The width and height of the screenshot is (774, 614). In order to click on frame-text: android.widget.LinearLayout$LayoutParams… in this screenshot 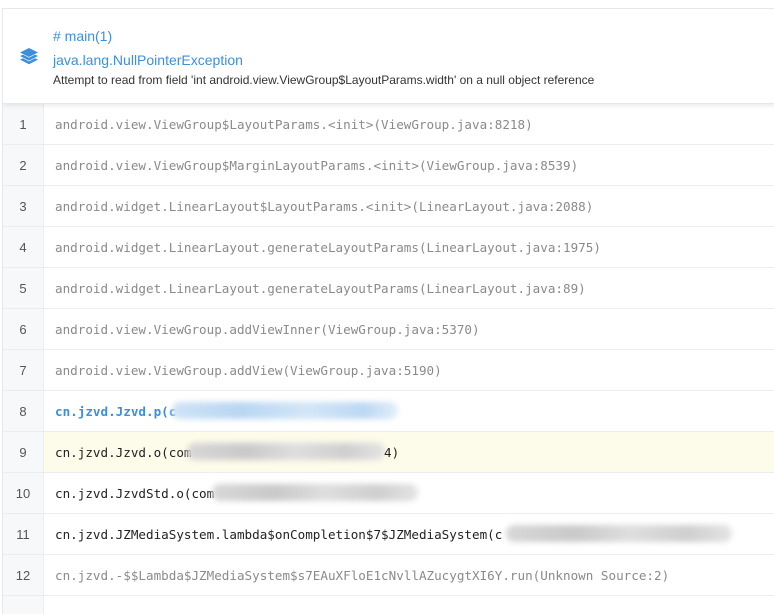, I will do `click(324, 206)`.